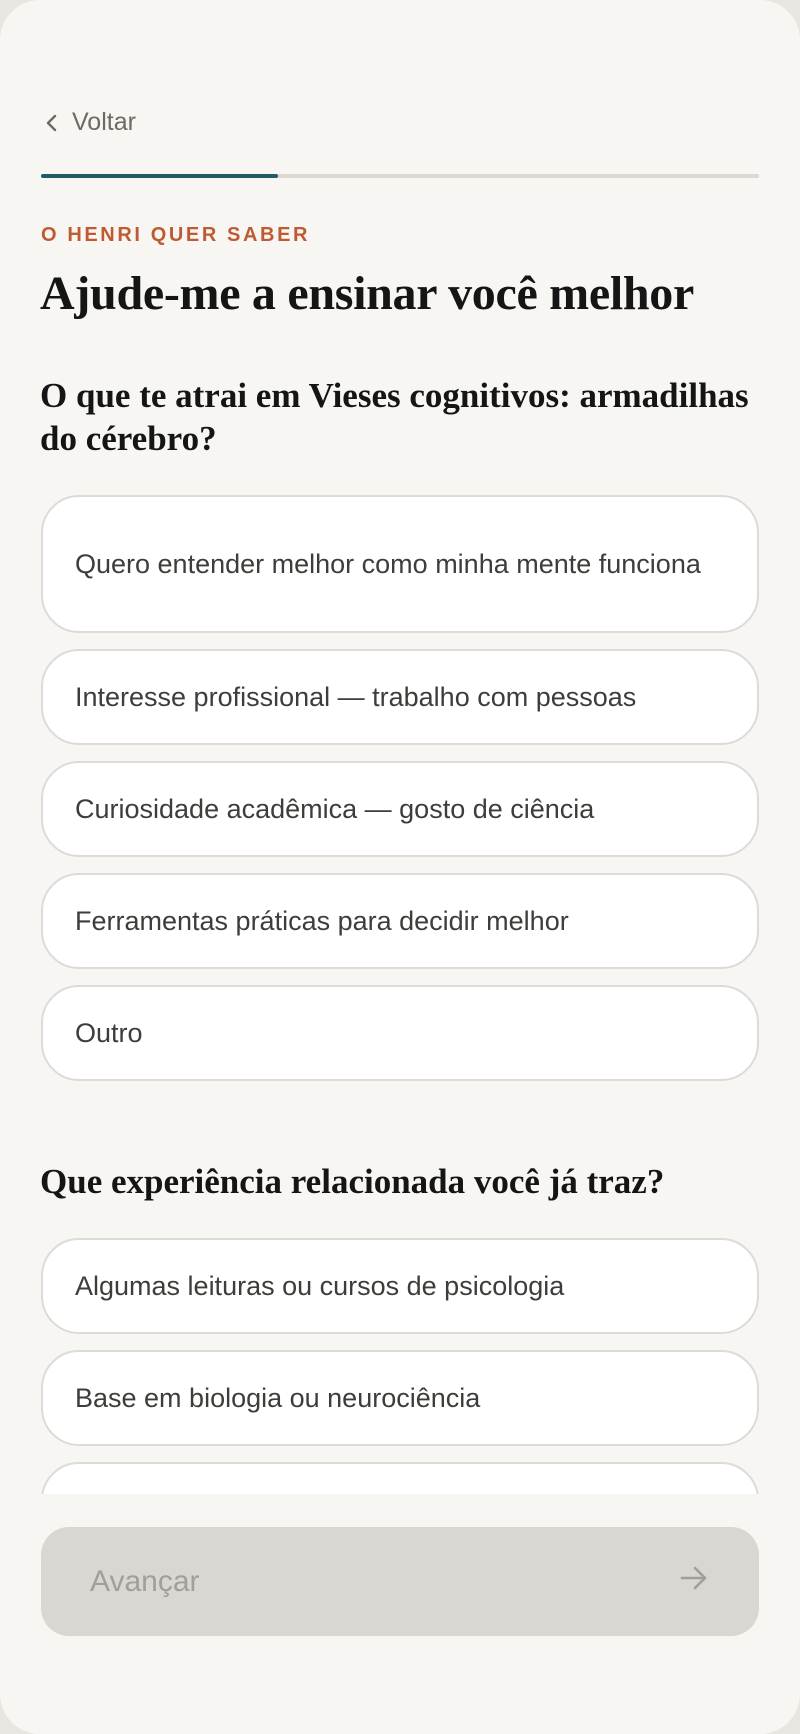  I want to click on chevron-left-icon, so click(52, 123).